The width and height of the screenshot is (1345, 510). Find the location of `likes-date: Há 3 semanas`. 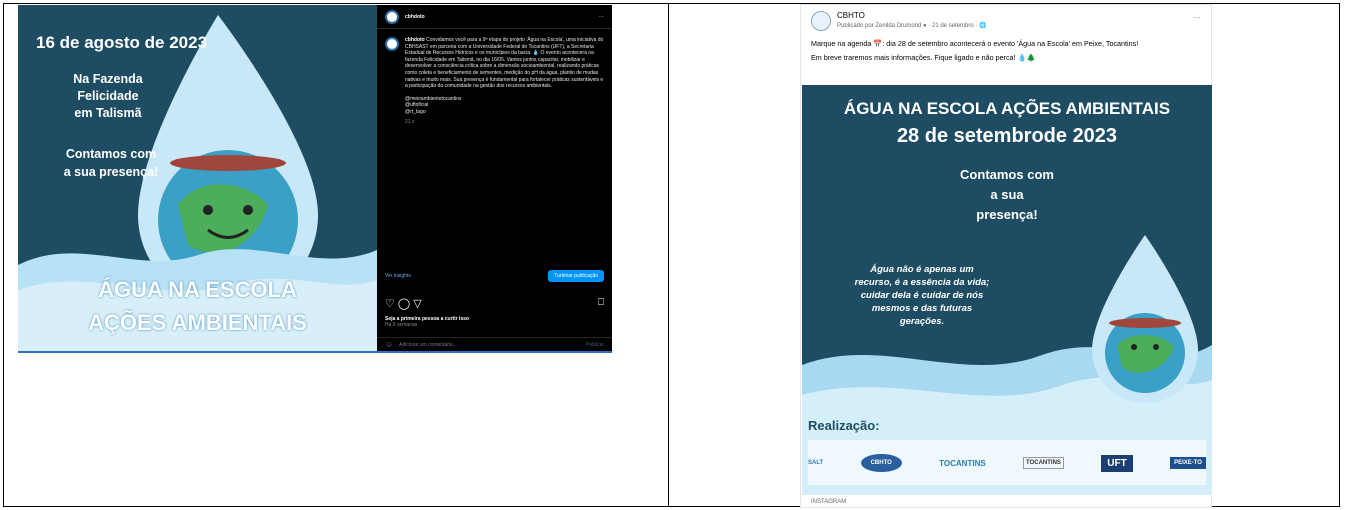

likes-date: Há 3 semanas is located at coordinates (401, 325).